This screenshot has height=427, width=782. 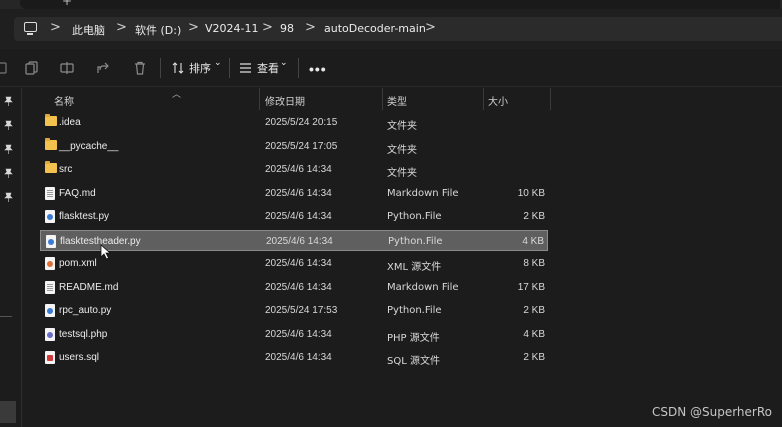 What do you see at coordinates (197, 67) in the screenshot?
I see `sort-button: 排序 ⌄` at bounding box center [197, 67].